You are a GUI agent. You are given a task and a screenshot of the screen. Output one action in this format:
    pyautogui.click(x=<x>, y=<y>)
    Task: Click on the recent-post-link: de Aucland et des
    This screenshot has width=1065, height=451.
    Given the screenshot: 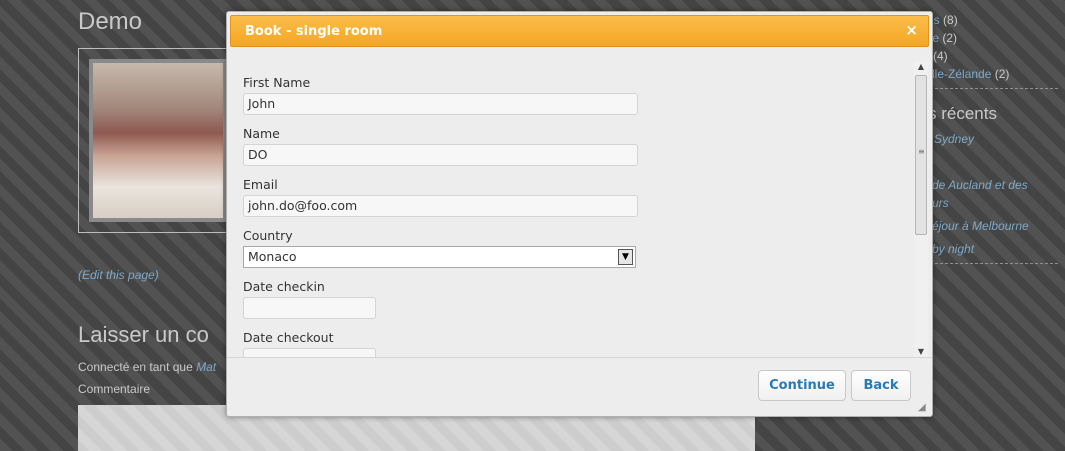 What is the action you would take?
    pyautogui.click(x=980, y=185)
    